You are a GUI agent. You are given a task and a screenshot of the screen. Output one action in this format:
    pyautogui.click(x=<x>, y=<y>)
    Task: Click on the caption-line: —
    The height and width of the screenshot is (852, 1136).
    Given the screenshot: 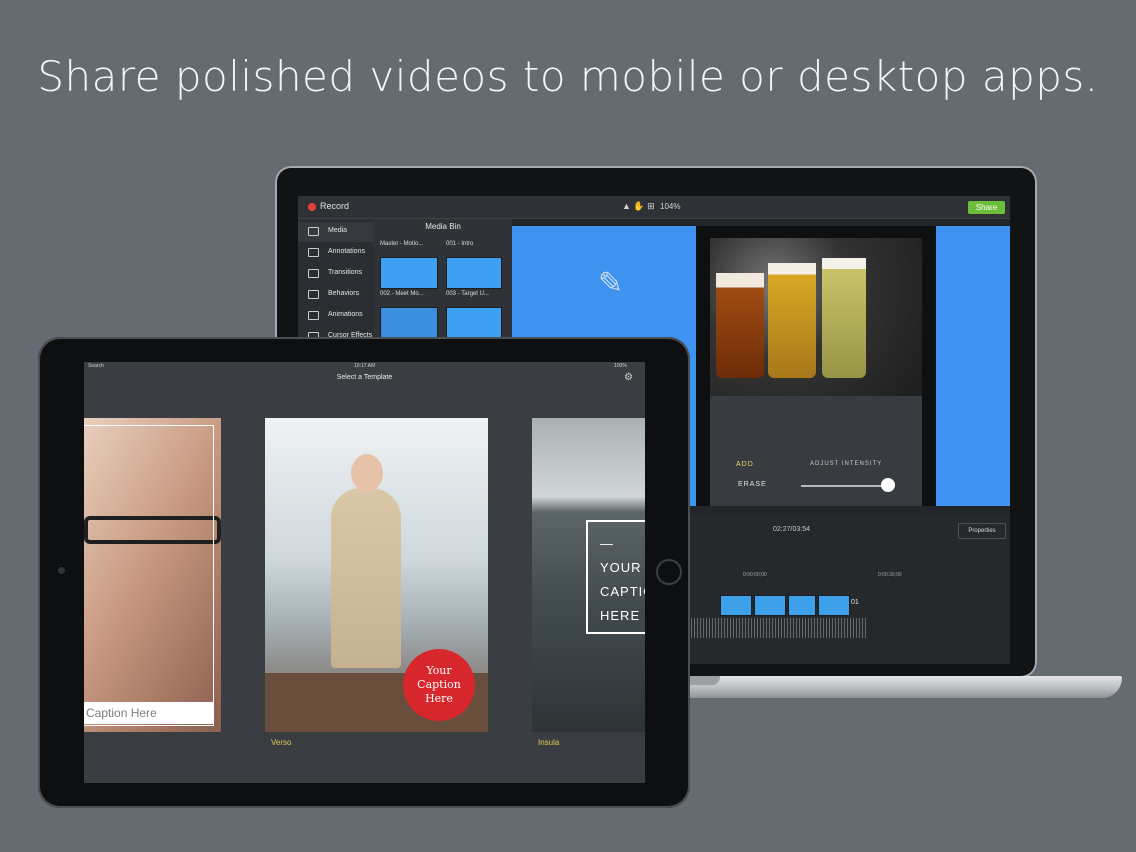 What is the action you would take?
    pyautogui.click(x=607, y=543)
    